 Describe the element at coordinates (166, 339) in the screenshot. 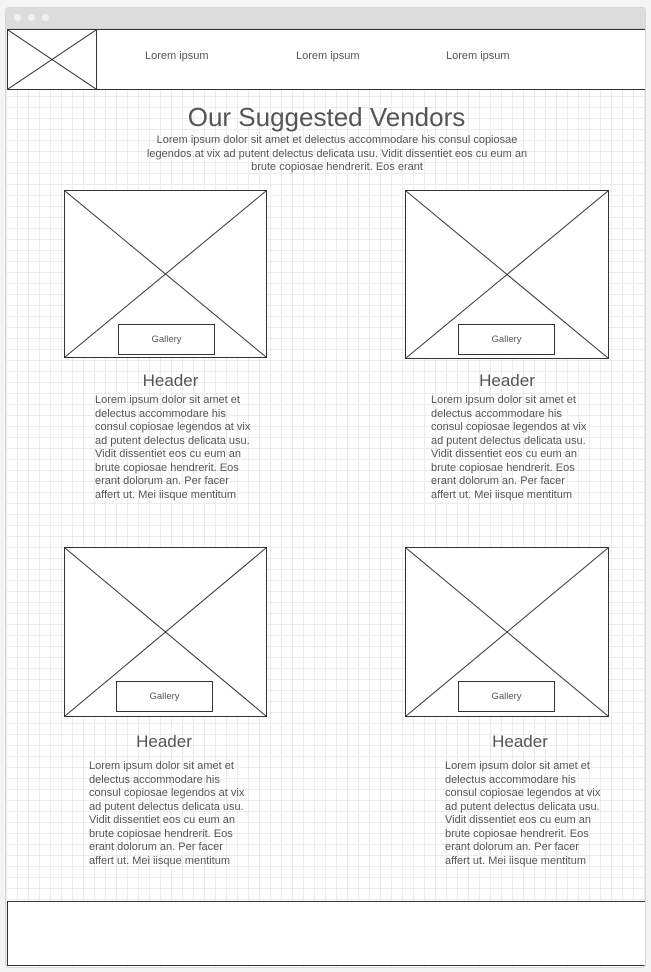

I see `gallery-button-1: Gallery` at that location.